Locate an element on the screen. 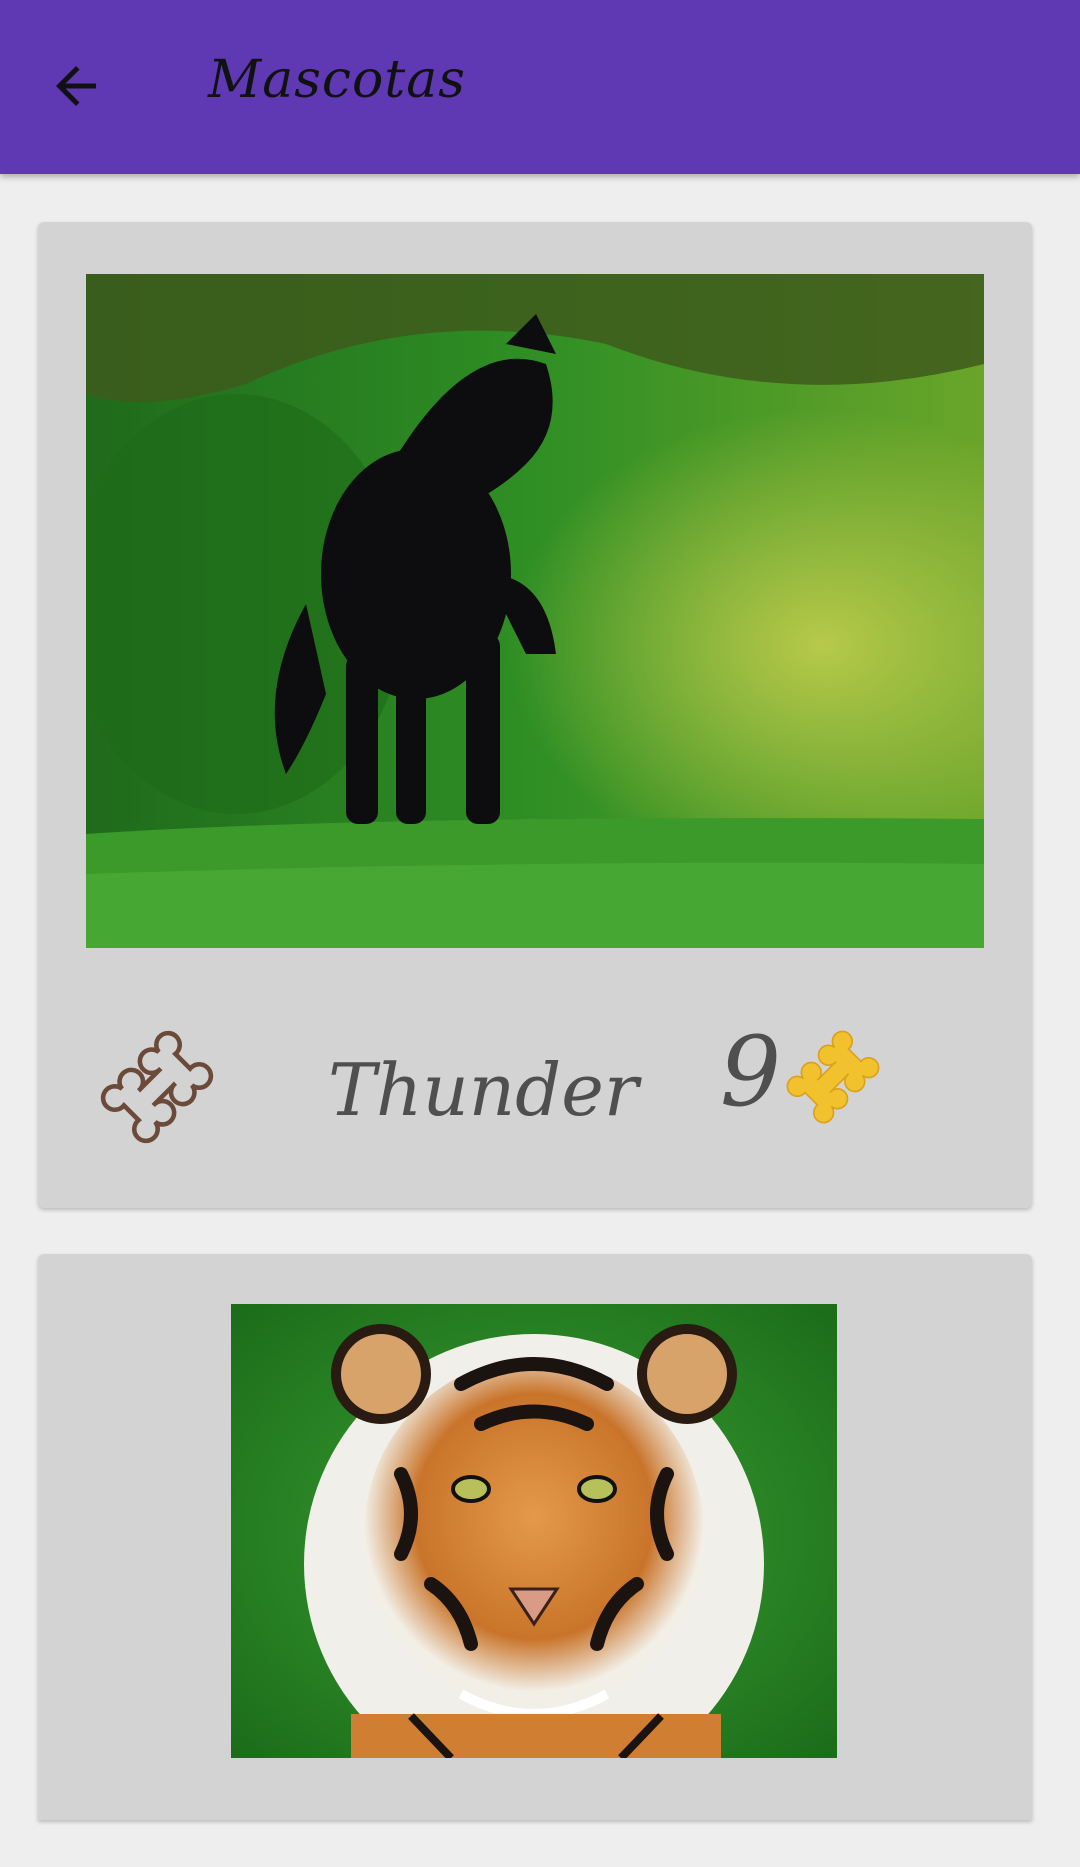 This screenshot has height=1867, width=1080. pet-rating: 9 is located at coordinates (751, 1072).